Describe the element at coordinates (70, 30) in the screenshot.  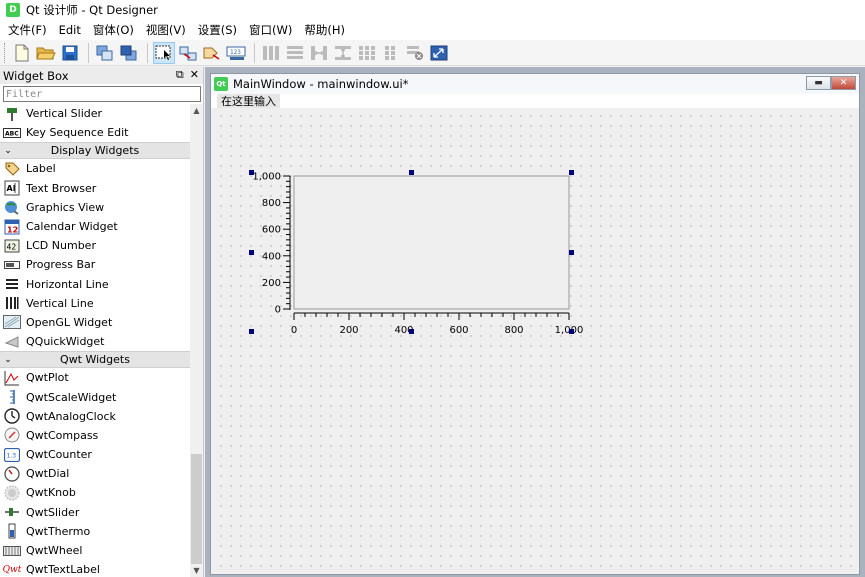
I see `menu-edit: Edit` at that location.